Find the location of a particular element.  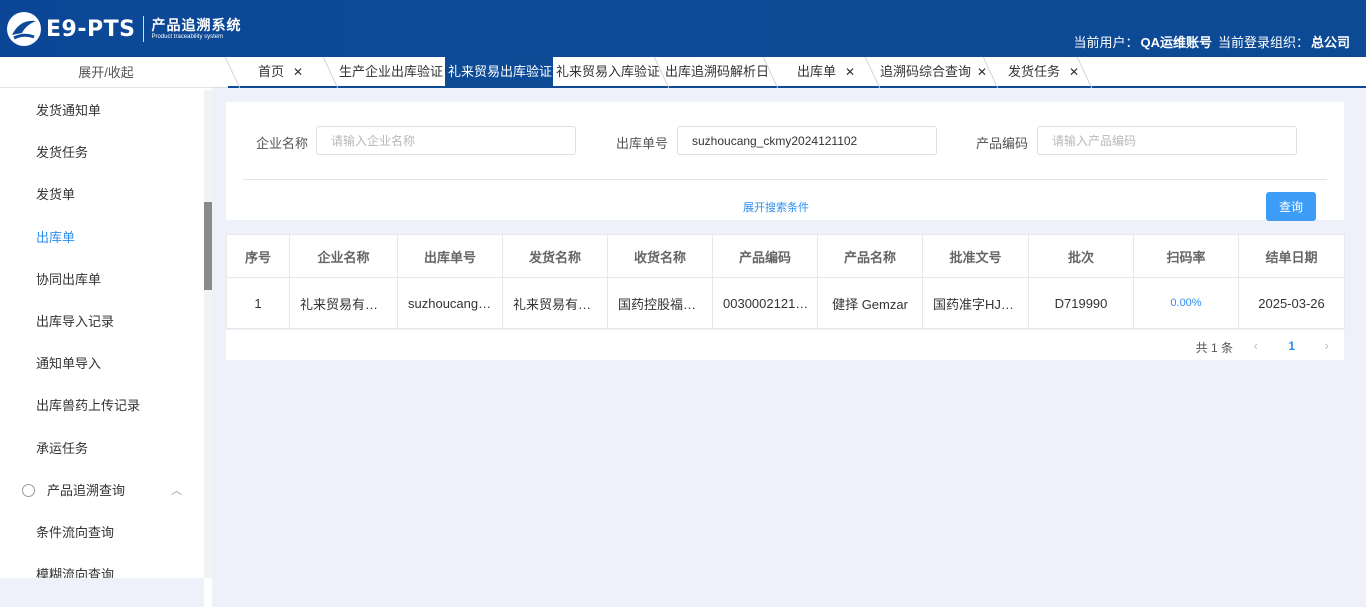

sidebar-item-carrier-task: 承运任务 is located at coordinates (102, 449).